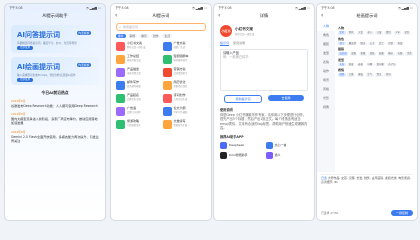  What do you see at coordinates (138, 125) in the screenshot?
I see `prompt-item: 旅游攻略 行程规划助手` at bounding box center [138, 125].